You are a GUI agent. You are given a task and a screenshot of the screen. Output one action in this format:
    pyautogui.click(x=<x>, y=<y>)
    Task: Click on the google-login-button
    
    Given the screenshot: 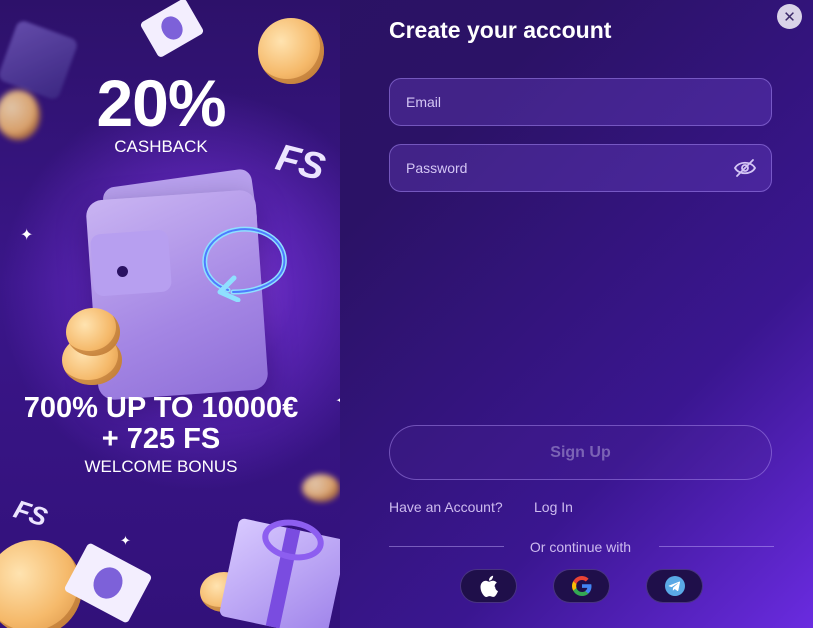 What is the action you would take?
    pyautogui.click(x=581, y=586)
    